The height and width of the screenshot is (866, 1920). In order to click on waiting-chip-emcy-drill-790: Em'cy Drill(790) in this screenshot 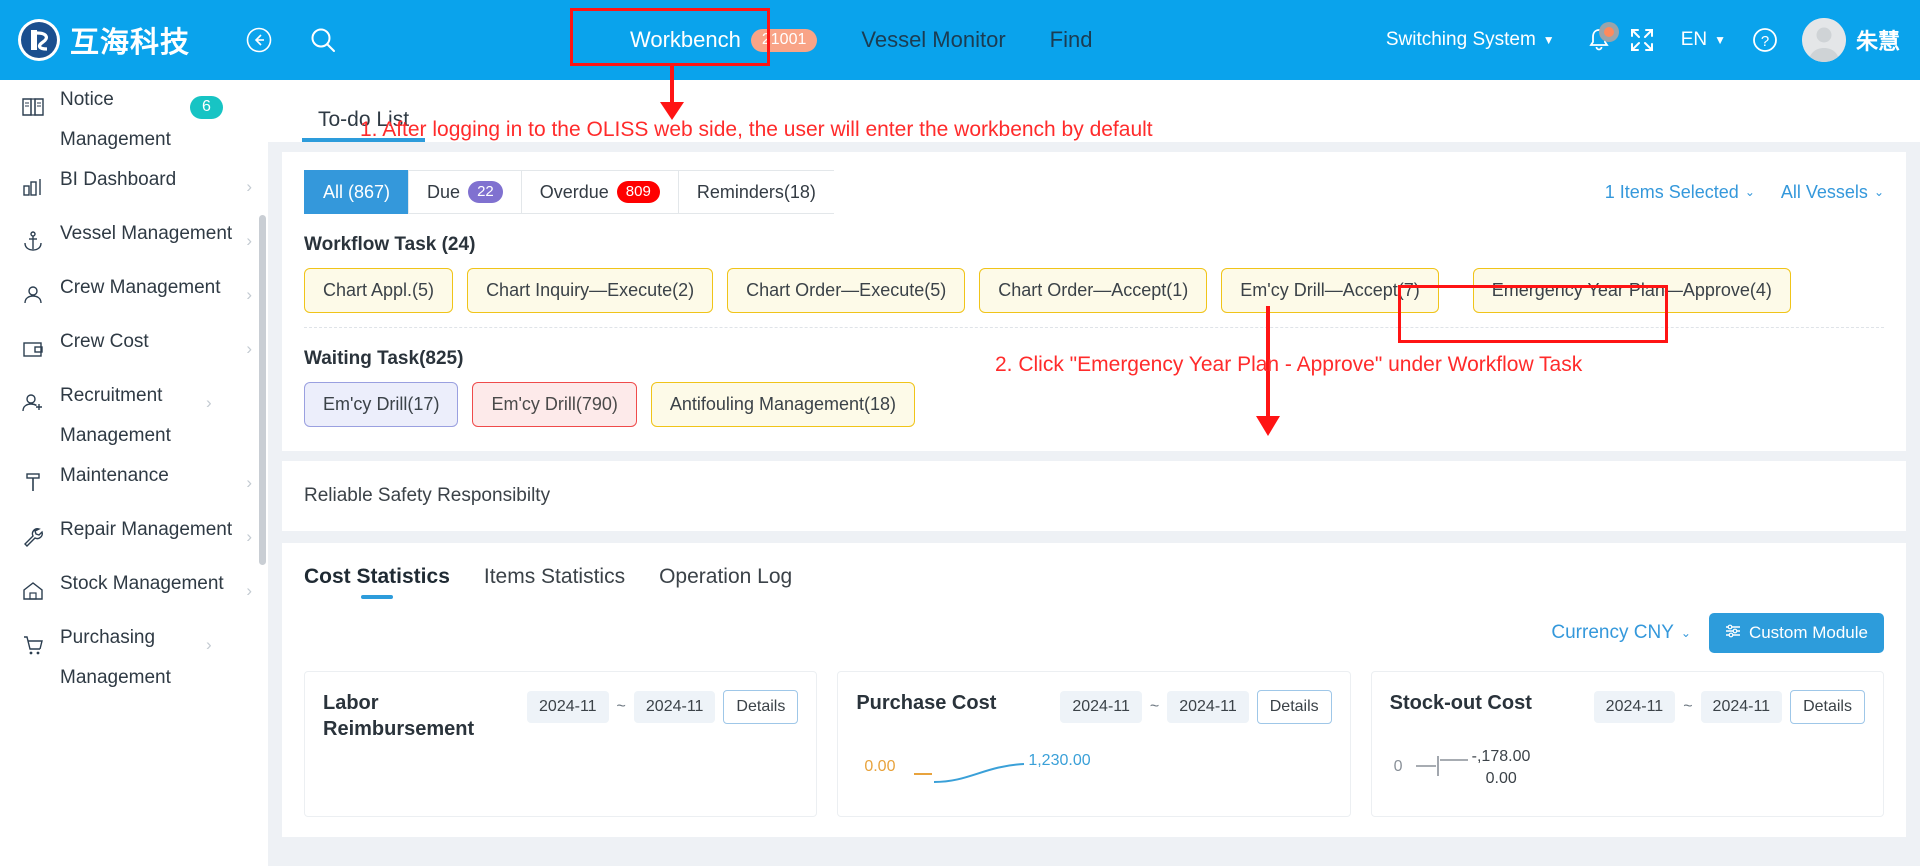, I will do `click(554, 404)`.